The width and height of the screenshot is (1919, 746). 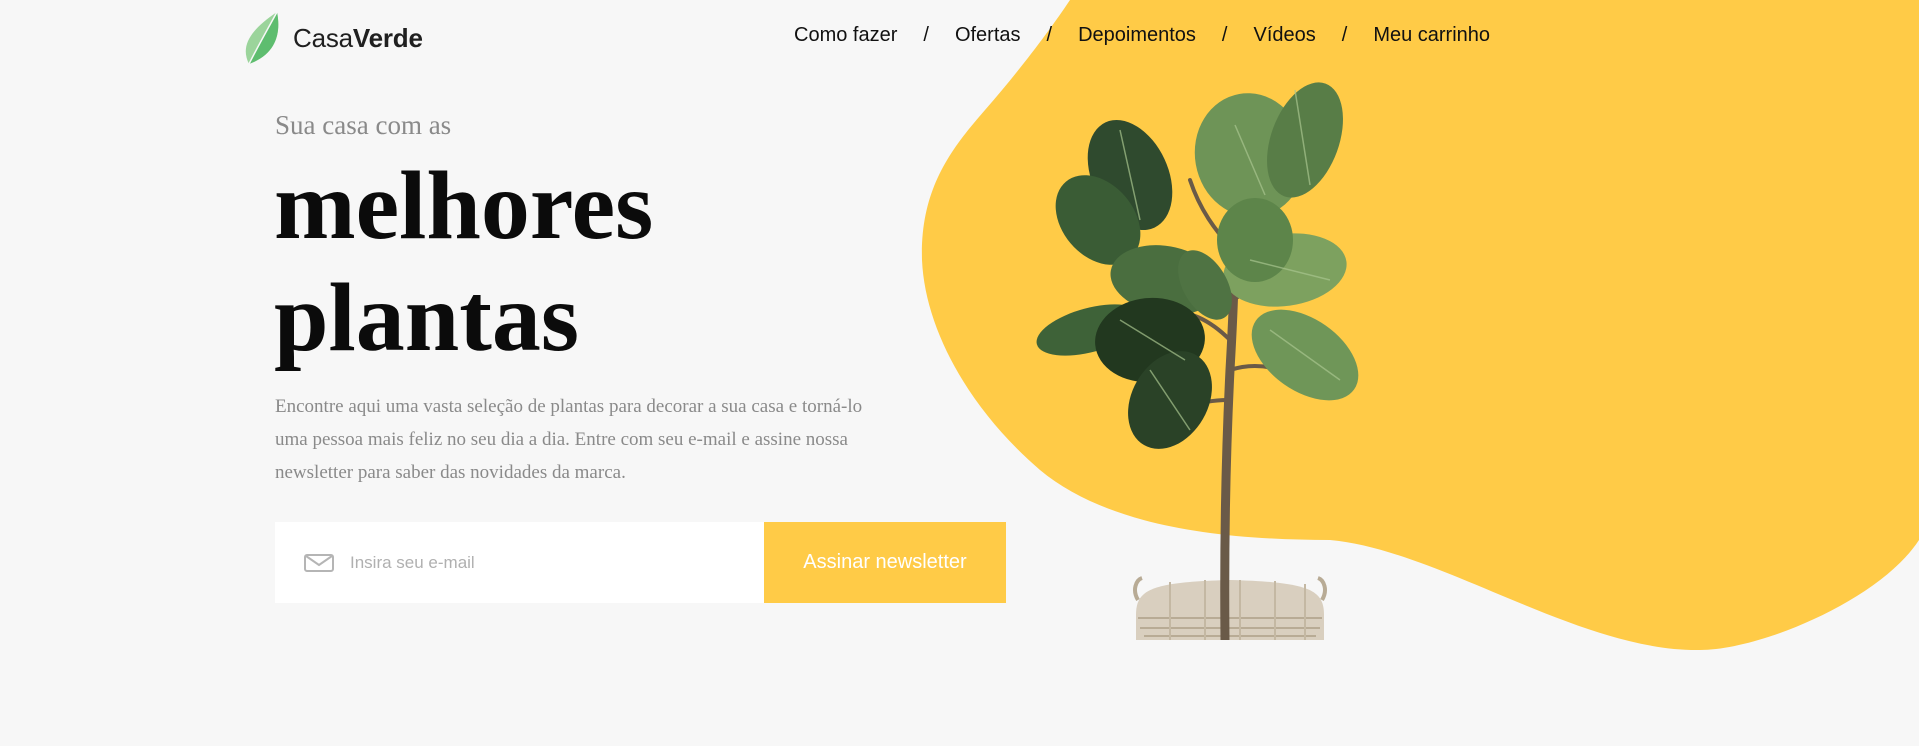 I want to click on email-input, so click(x=550, y=562).